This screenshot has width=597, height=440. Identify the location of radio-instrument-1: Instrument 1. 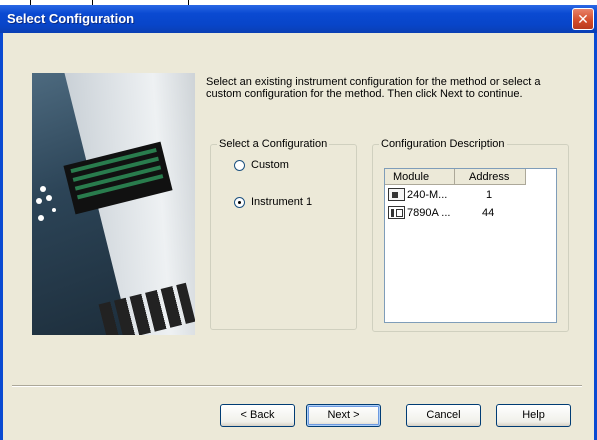
(273, 202).